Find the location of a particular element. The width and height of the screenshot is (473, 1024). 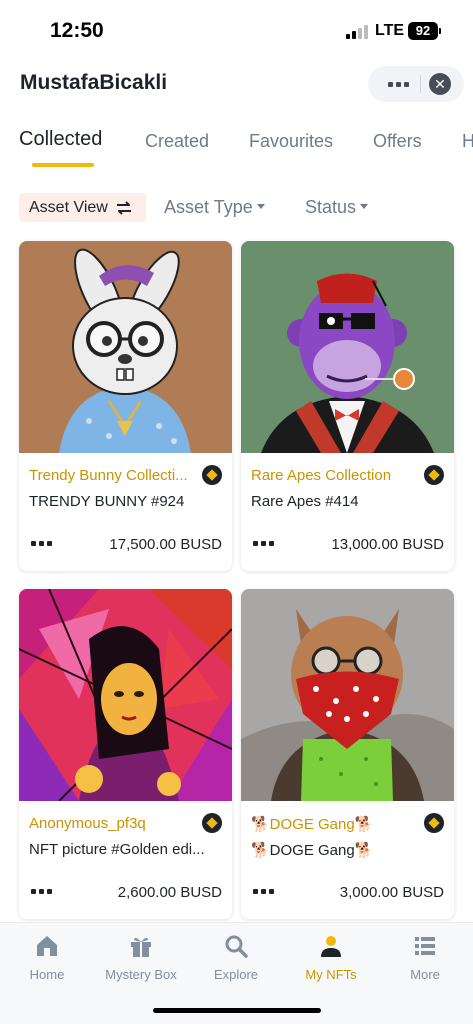

home-indicator is located at coordinates (237, 1010).